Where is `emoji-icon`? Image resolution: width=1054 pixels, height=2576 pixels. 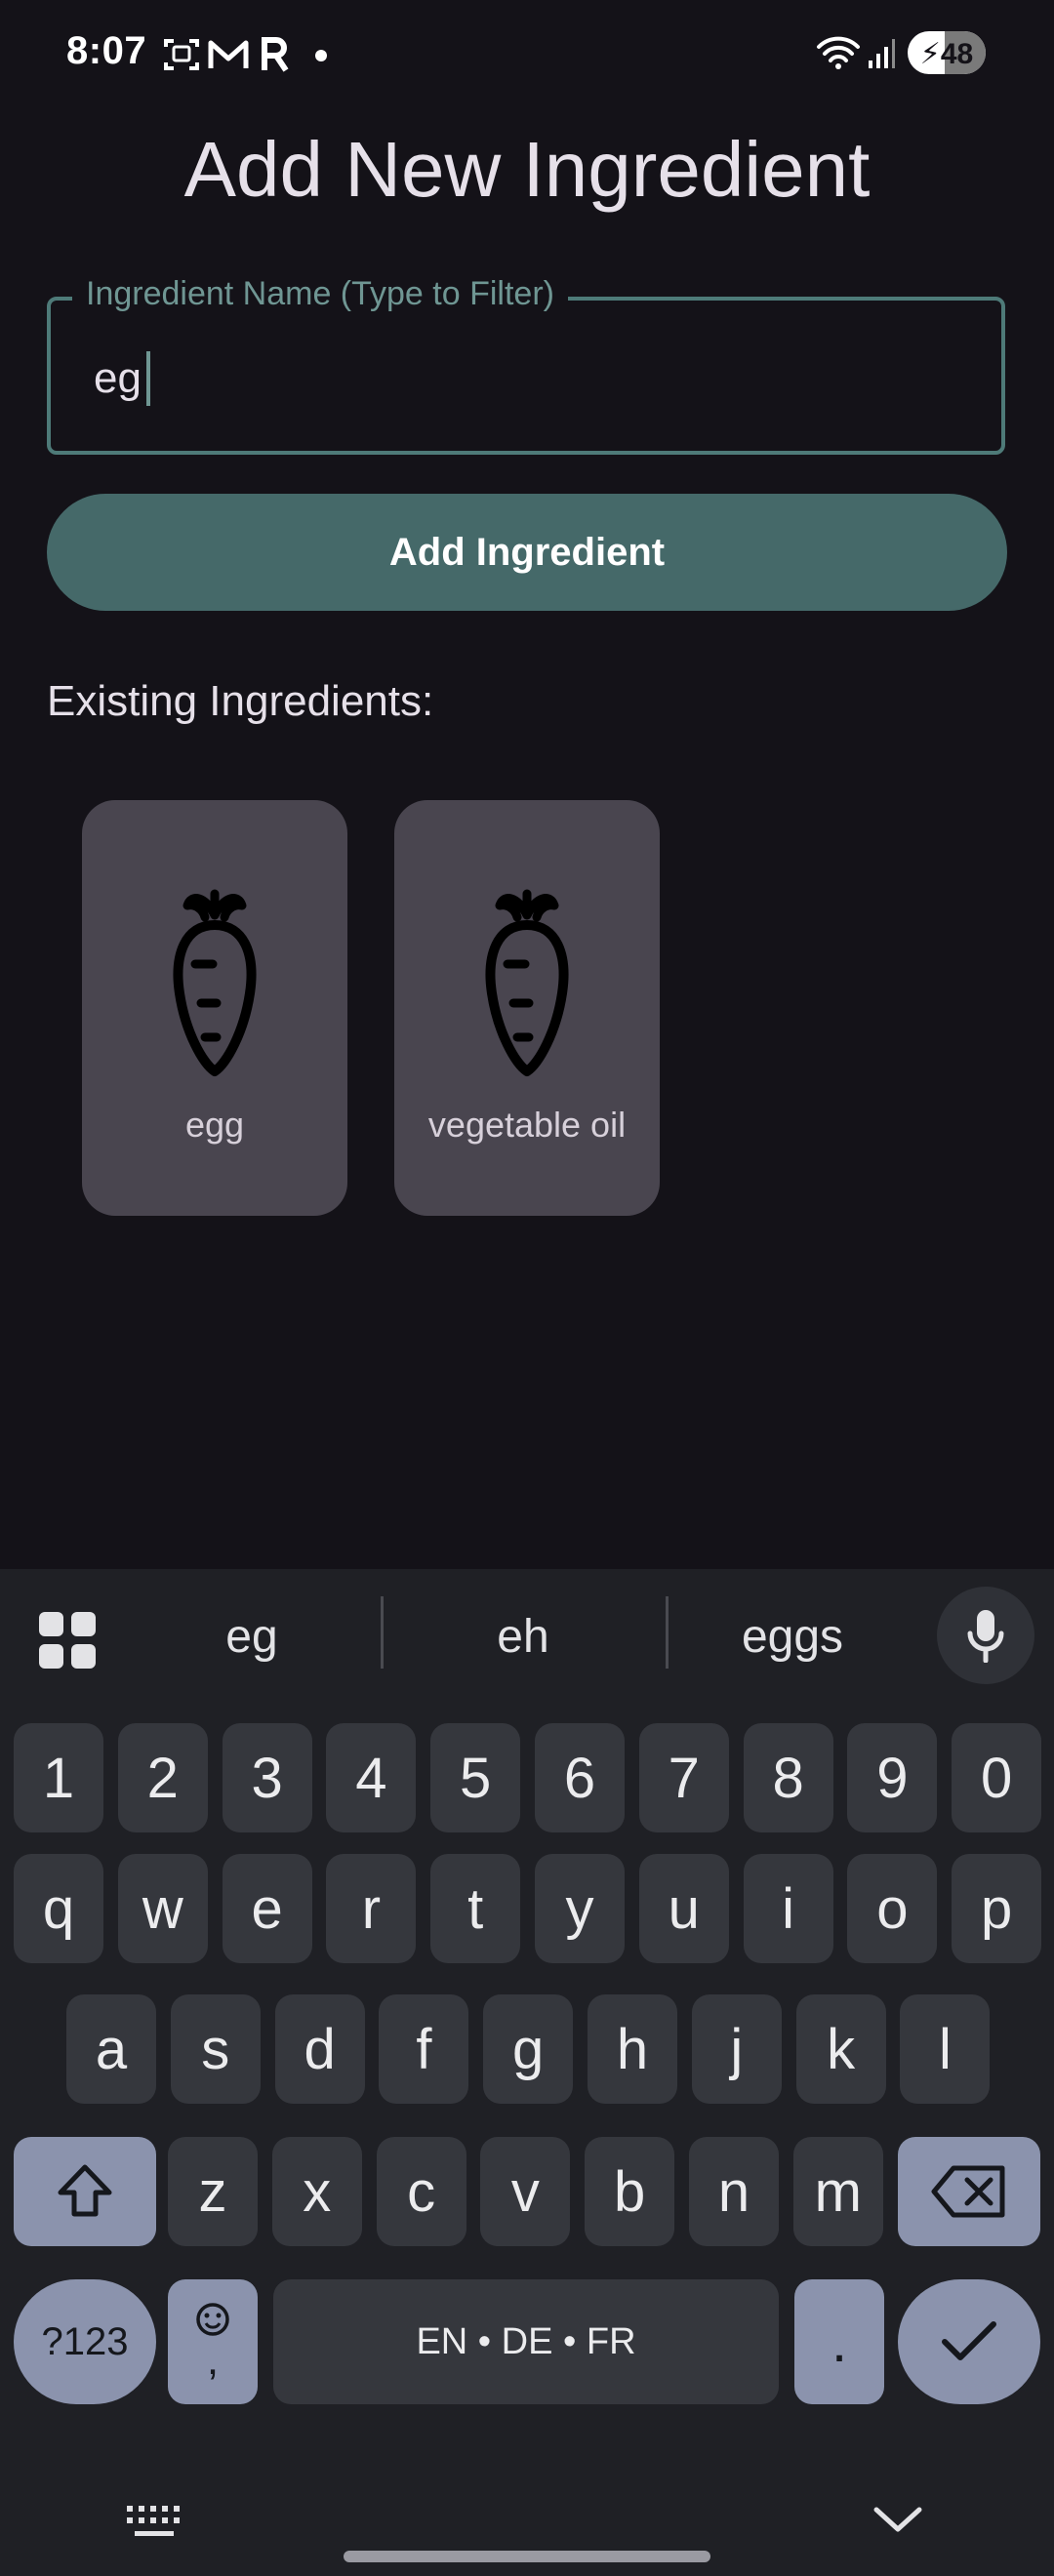
emoji-icon is located at coordinates (213, 2319).